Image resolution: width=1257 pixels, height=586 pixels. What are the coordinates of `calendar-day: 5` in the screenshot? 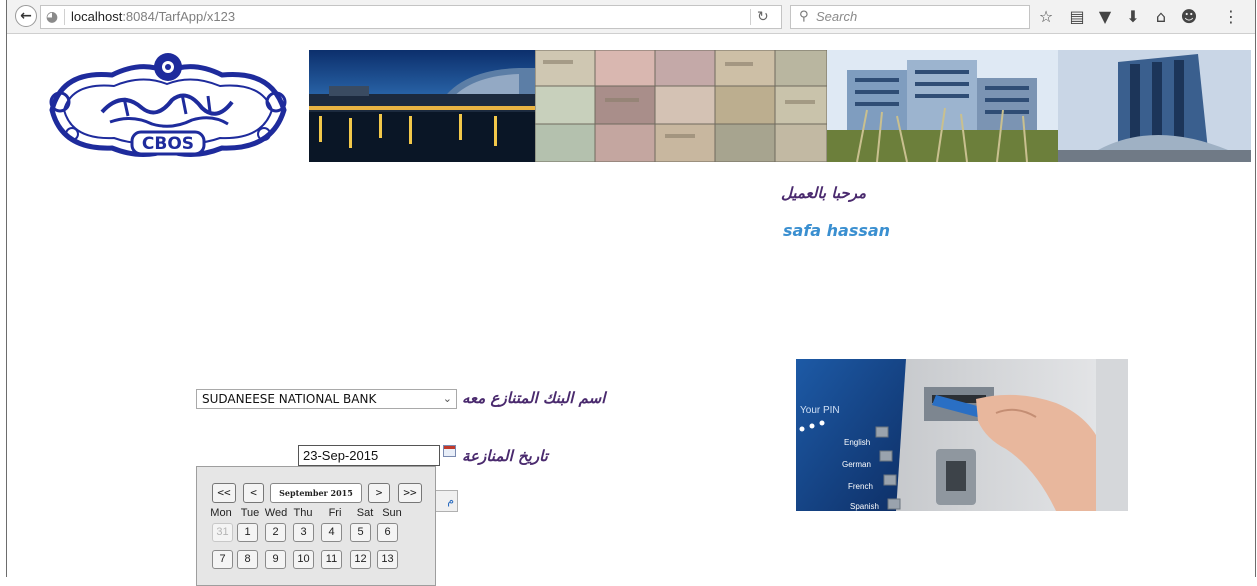 It's located at (360, 532).